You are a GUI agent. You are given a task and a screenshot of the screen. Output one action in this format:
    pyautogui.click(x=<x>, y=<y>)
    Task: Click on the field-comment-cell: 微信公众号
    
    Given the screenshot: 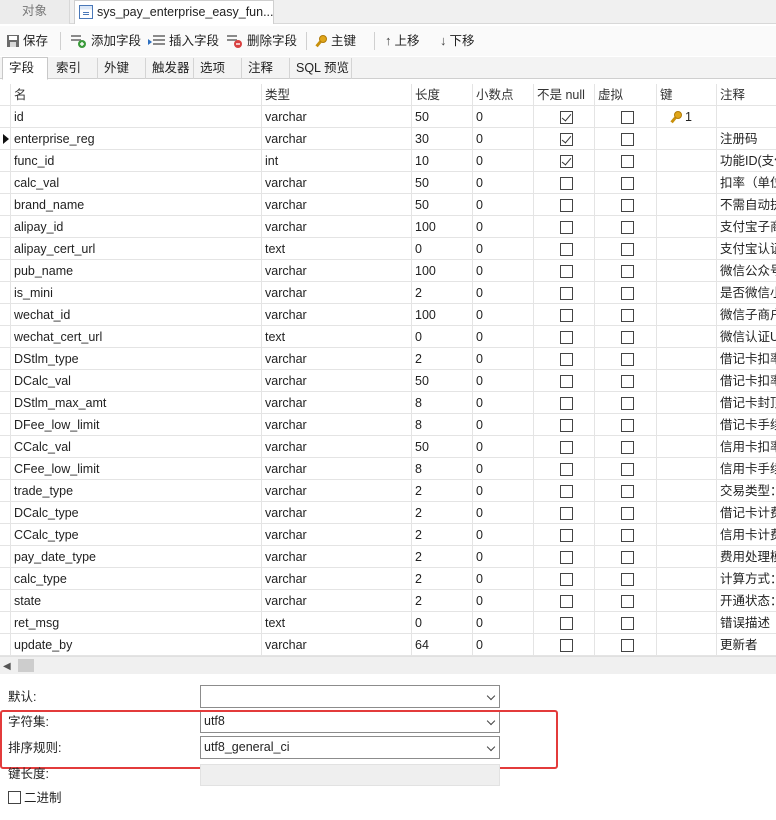 What is the action you would take?
    pyautogui.click(x=746, y=271)
    